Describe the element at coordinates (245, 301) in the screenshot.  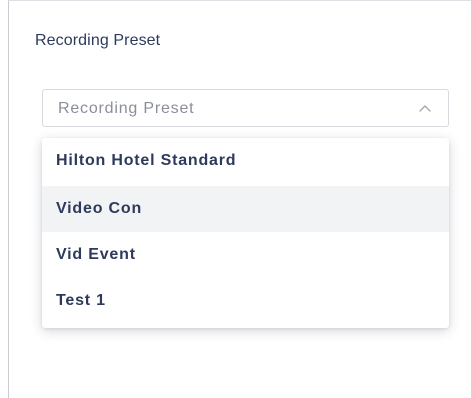
I see `option-test-1: Test 1` at that location.